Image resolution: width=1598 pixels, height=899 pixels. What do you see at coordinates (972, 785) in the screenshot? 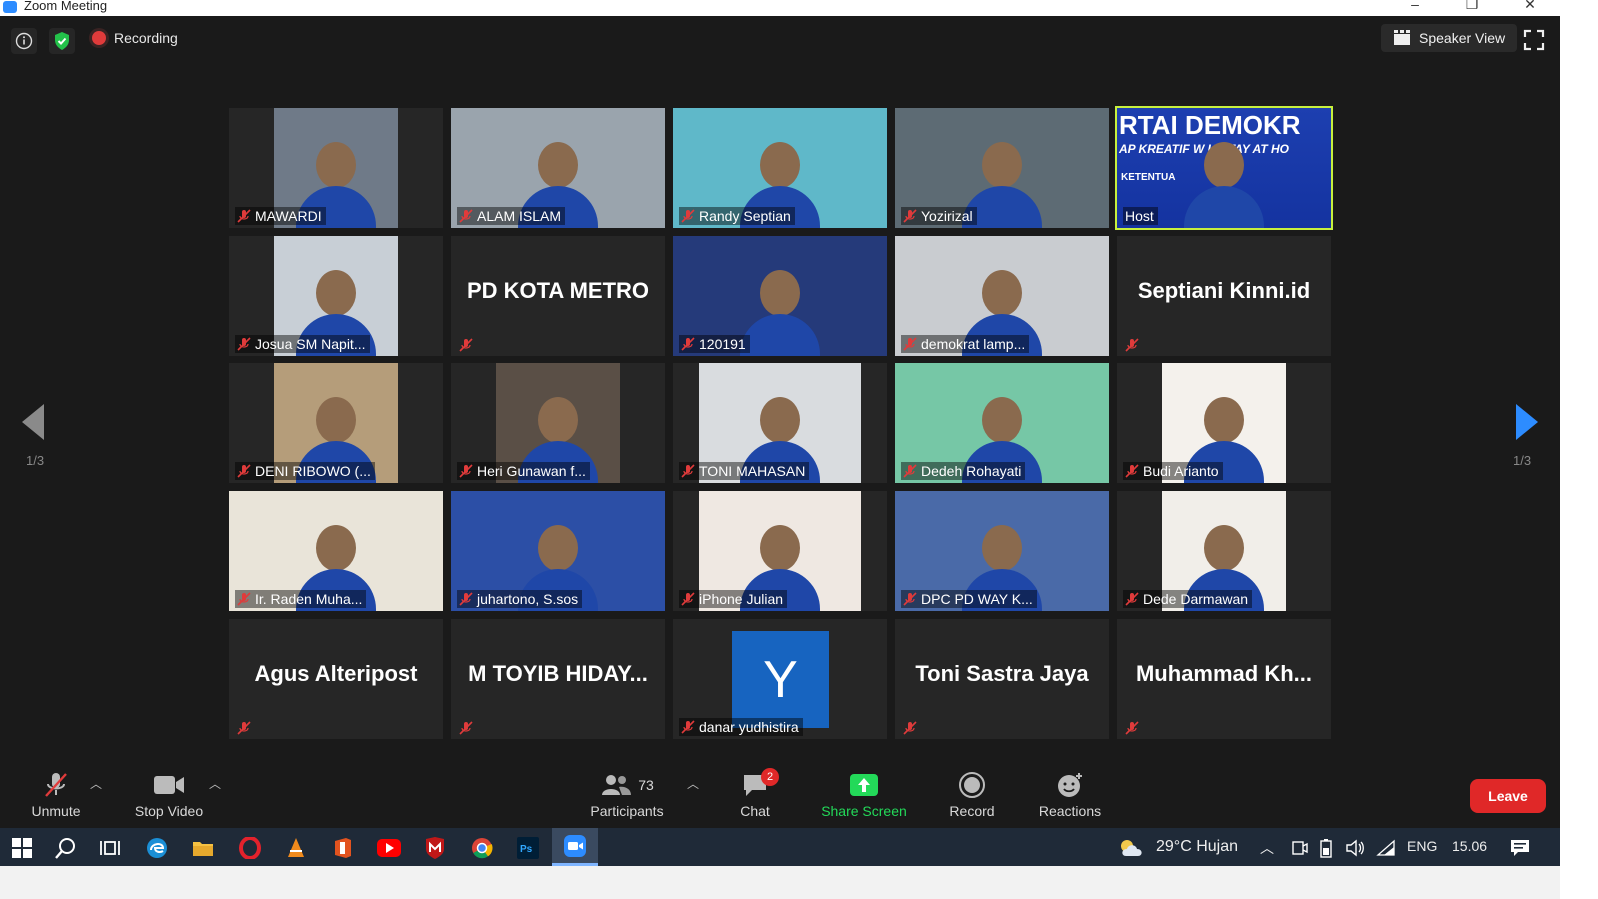
I see `record-icon` at bounding box center [972, 785].